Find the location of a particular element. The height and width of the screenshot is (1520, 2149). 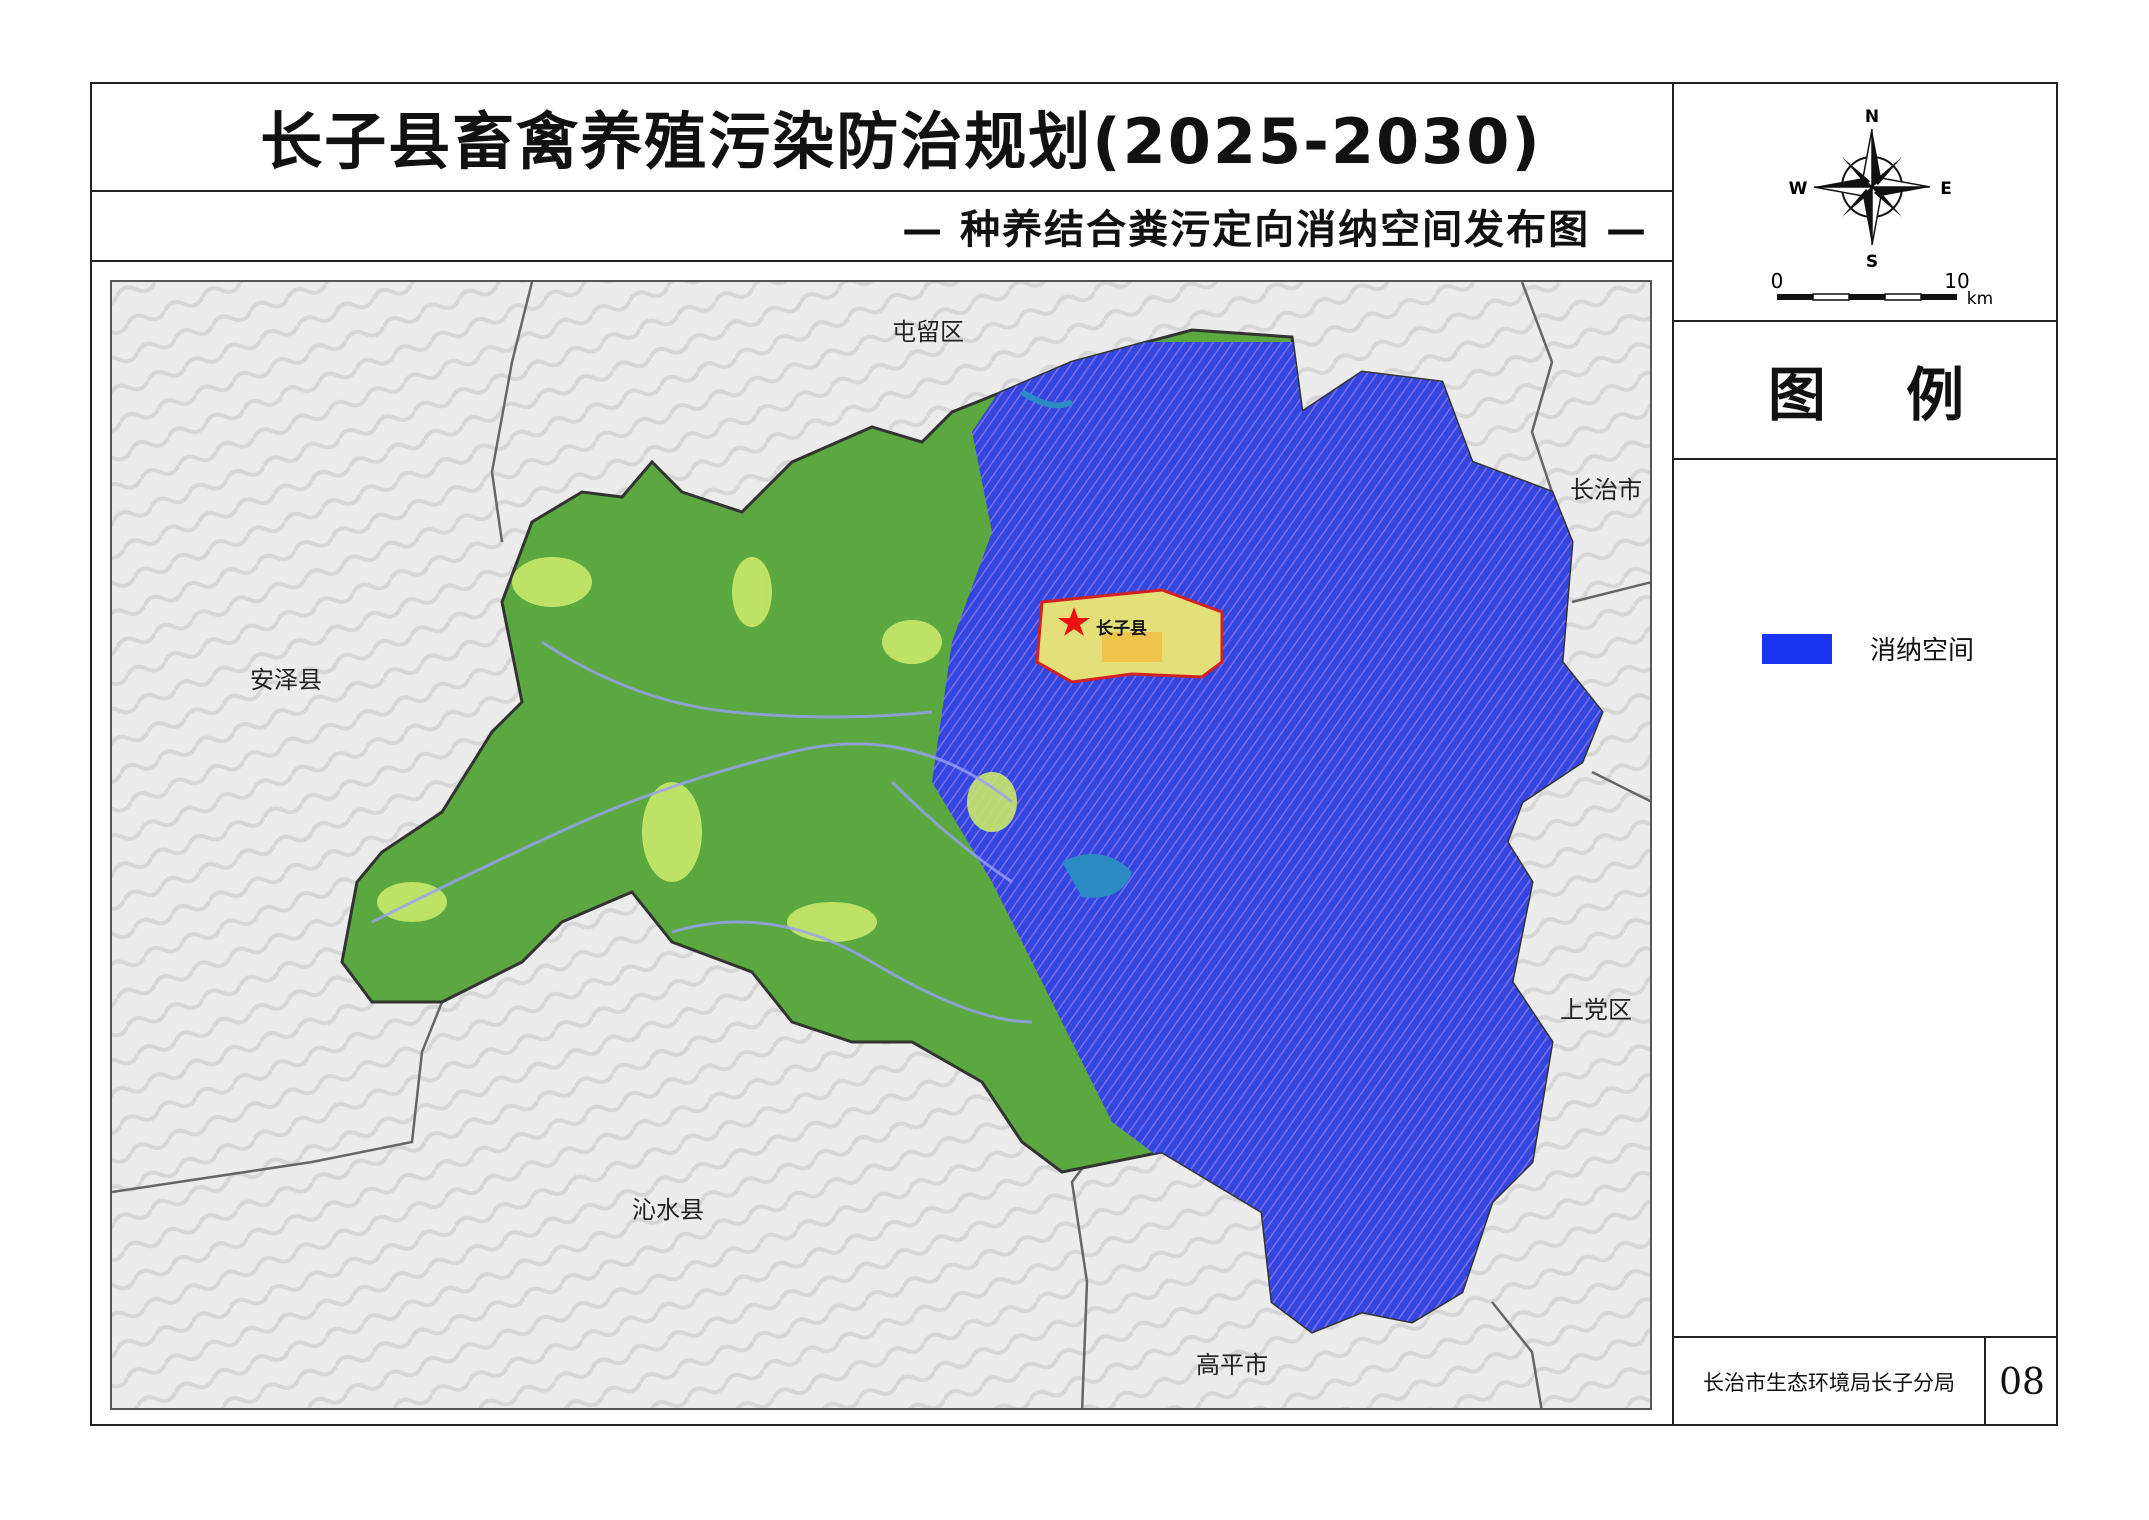

scale-bar: 0 10 km is located at coordinates (1882, 289).